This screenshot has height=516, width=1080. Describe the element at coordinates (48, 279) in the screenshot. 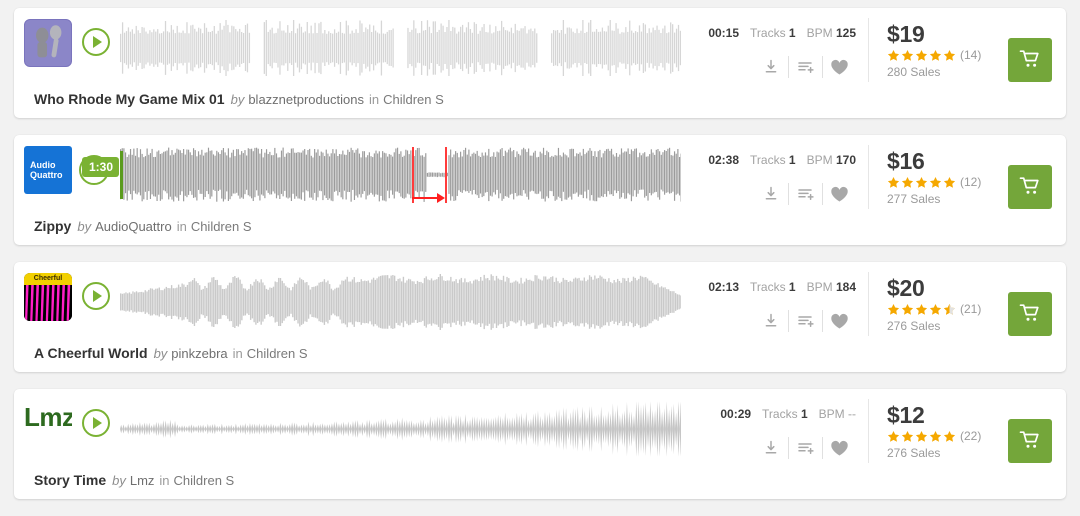

I see `thumbnail-label: Cheerful` at that location.